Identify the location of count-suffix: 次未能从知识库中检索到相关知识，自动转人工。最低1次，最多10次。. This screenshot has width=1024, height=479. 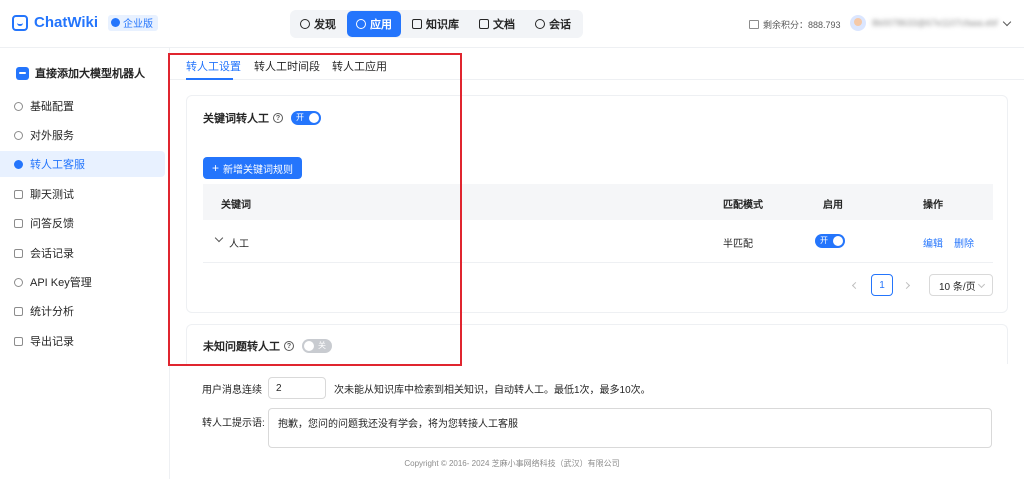
(492, 390).